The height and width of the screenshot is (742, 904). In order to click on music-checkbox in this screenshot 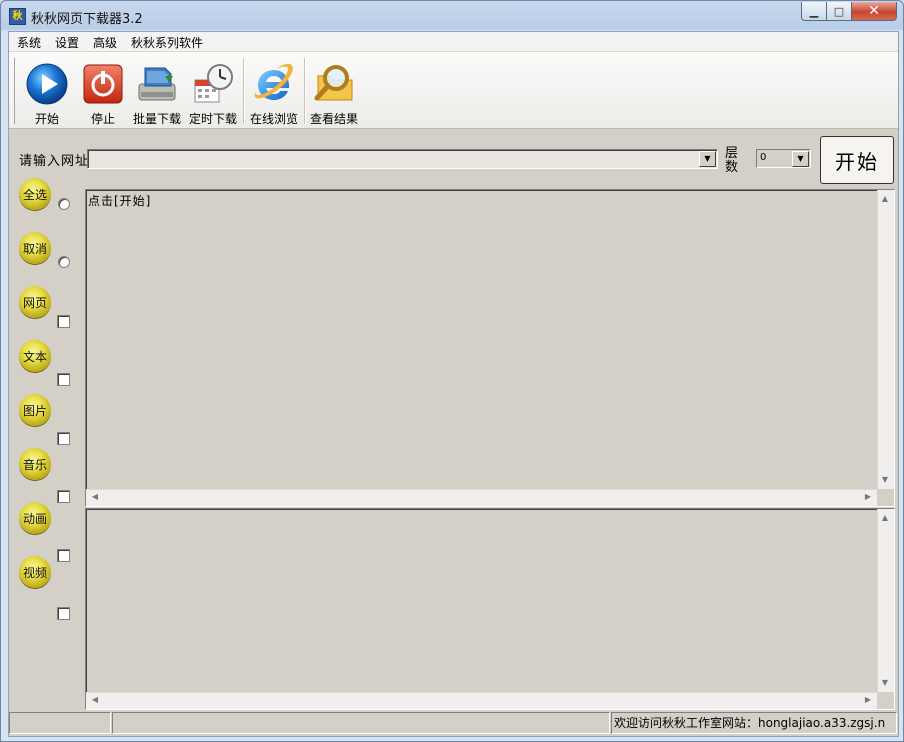, I will do `click(63, 496)`.